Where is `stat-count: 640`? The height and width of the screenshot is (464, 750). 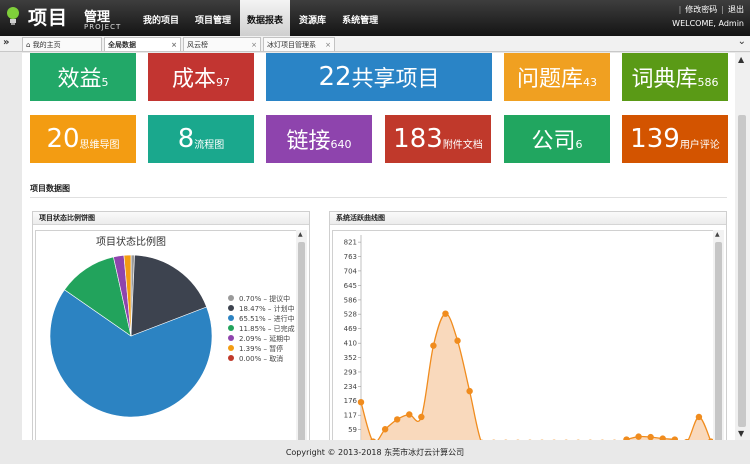 stat-count: 640 is located at coordinates (341, 144).